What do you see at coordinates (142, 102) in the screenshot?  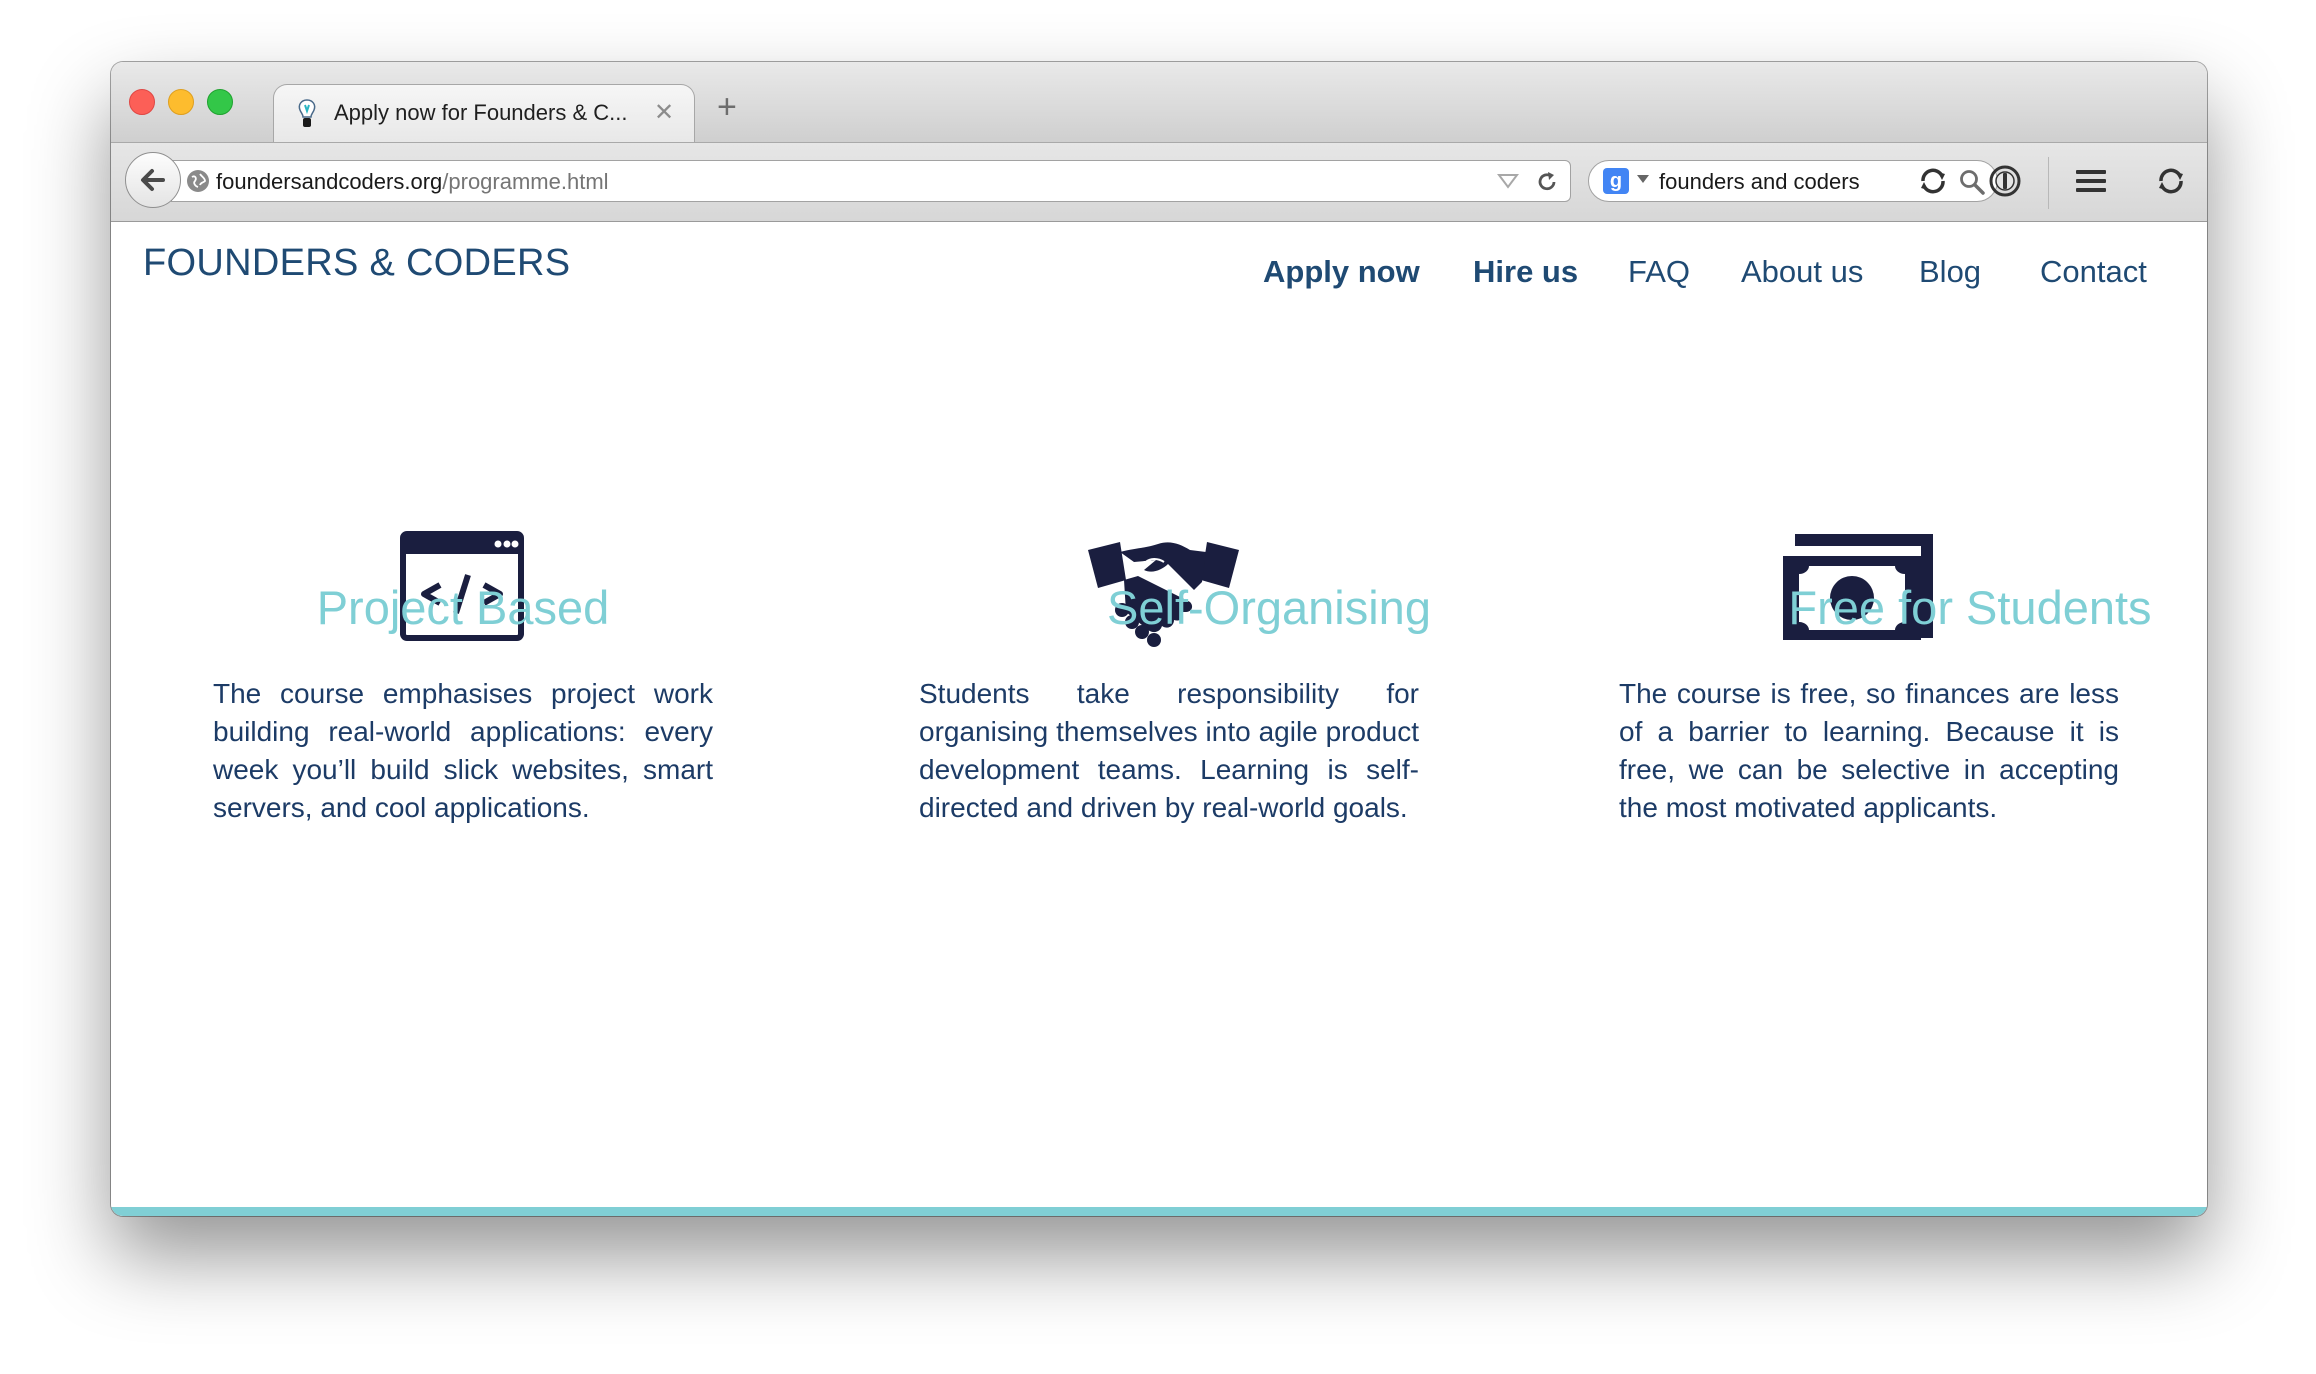 I see `close-window-button` at bounding box center [142, 102].